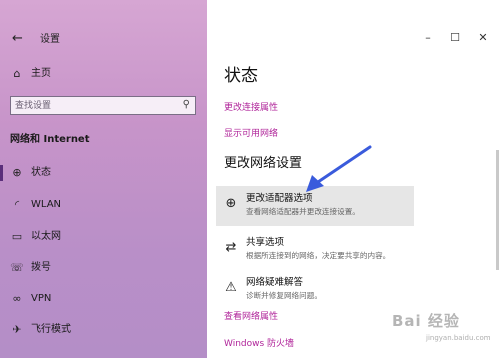 This screenshot has height=358, width=500. Describe the element at coordinates (41, 73) in the screenshot. I see `sidebar-item-label: 主页` at that location.